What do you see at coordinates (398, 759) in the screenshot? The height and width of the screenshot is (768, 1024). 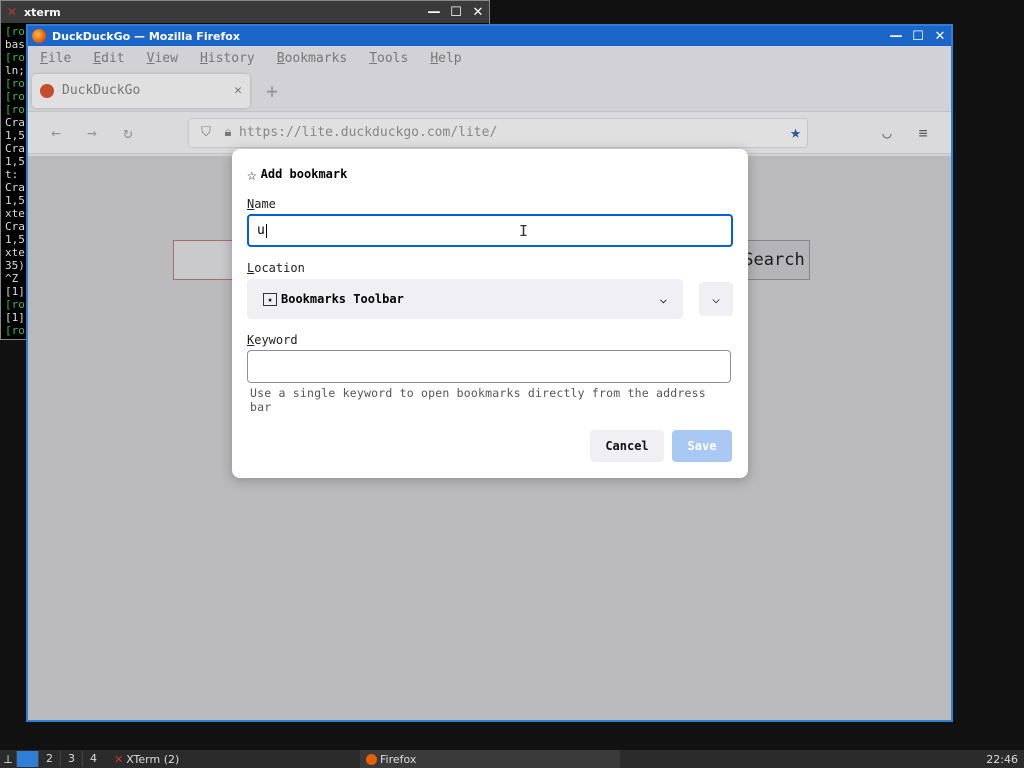 I see `firefox-task-label: Firefox` at bounding box center [398, 759].